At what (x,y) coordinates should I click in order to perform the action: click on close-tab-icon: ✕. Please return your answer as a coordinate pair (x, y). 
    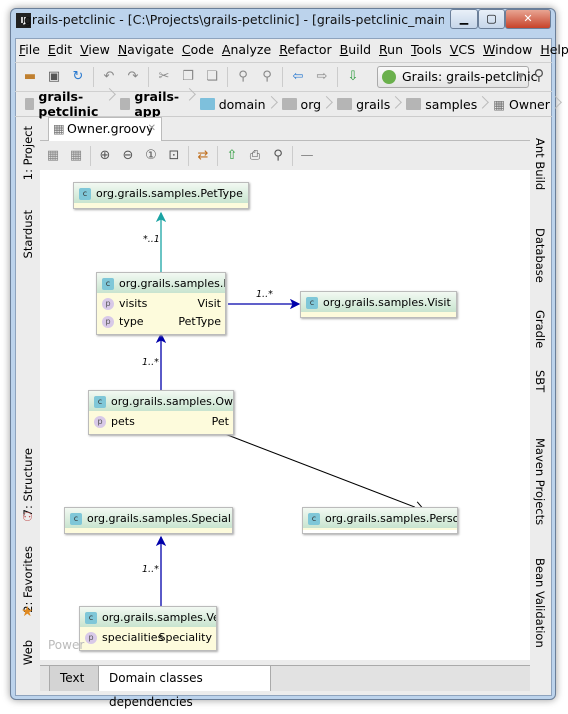
    Looking at the image, I should click on (152, 129).